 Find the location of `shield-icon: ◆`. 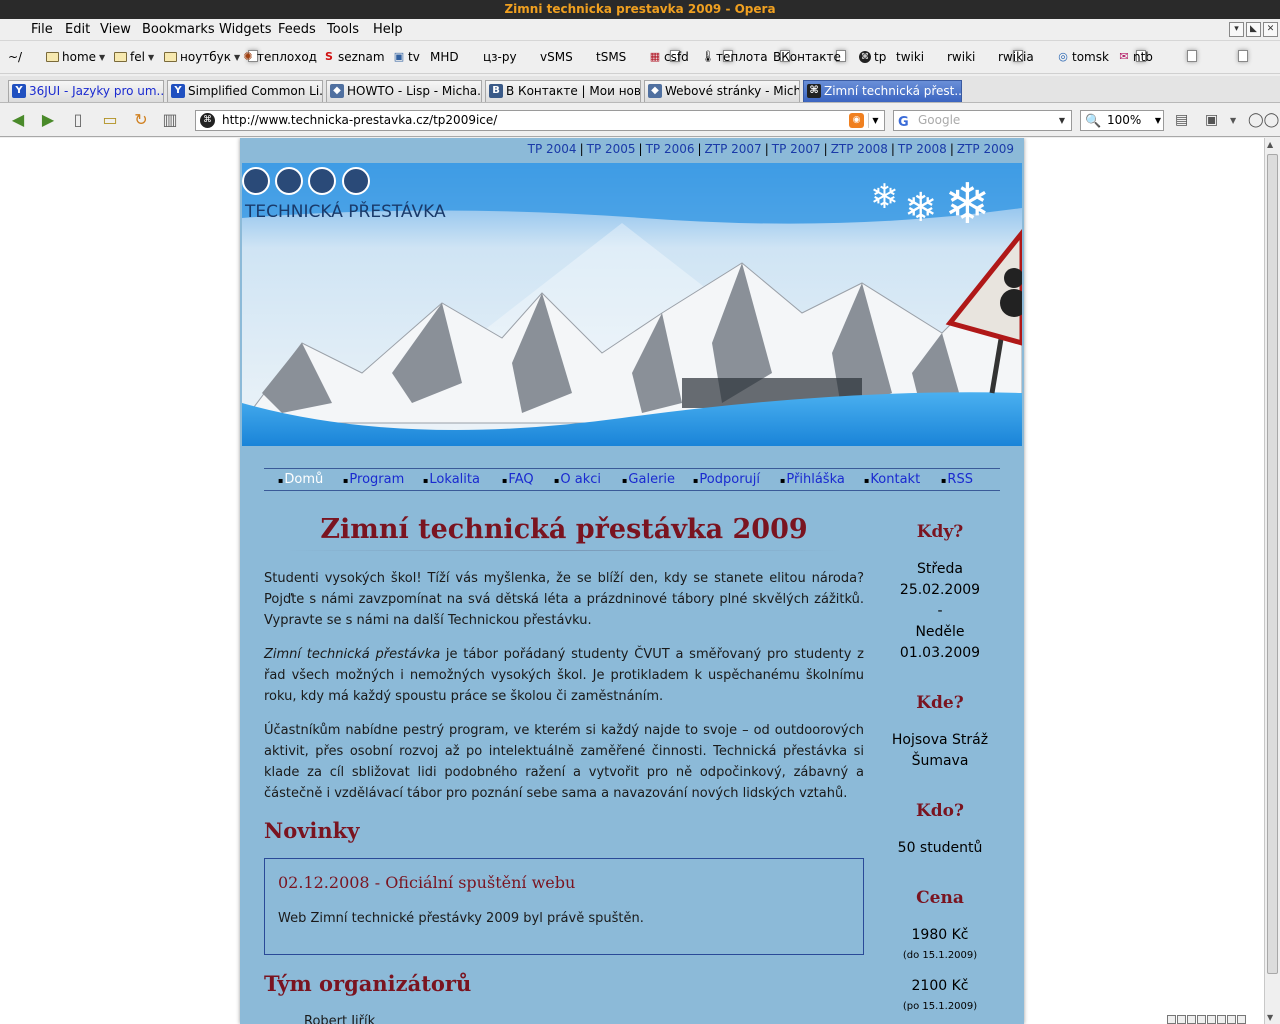

shield-icon: ◆ is located at coordinates (655, 91).